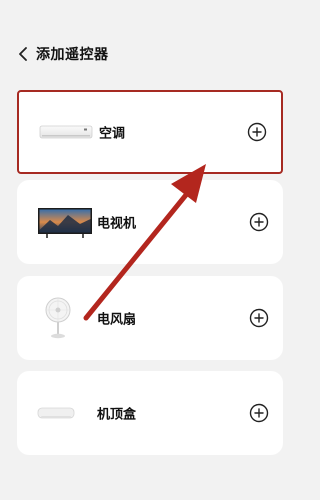 This screenshot has width=320, height=500. What do you see at coordinates (72, 55) in the screenshot?
I see `page-title: 添加遥控器` at bounding box center [72, 55].